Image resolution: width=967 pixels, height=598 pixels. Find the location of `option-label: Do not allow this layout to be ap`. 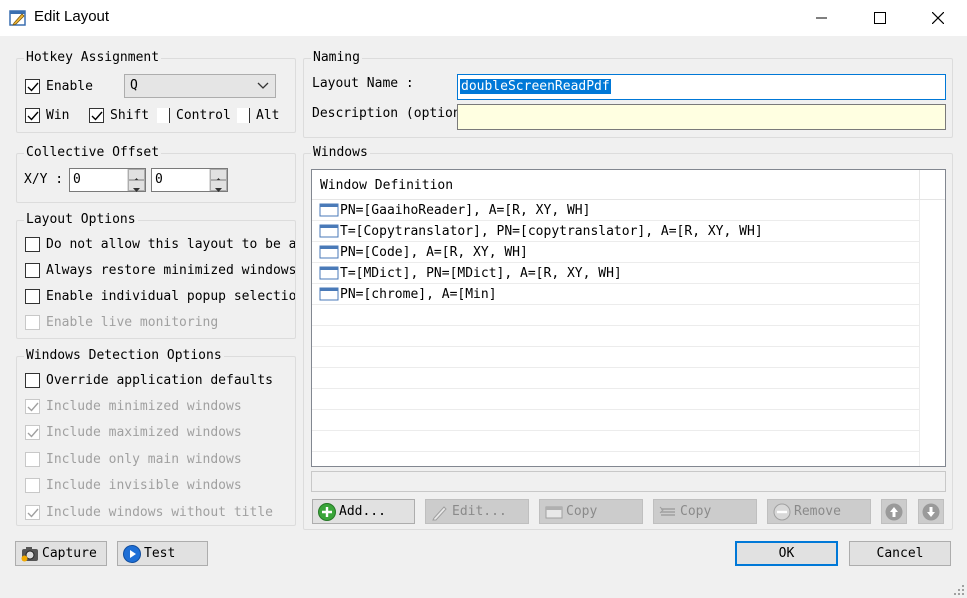

option-label: Do not allow this layout to be ap is located at coordinates (170, 244).